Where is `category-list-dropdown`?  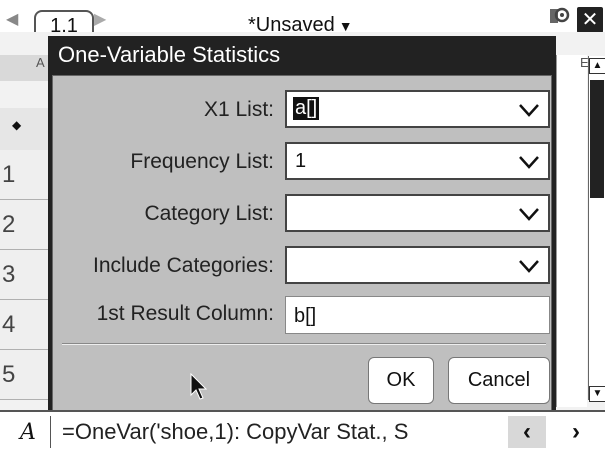
category-list-dropdown is located at coordinates (417, 213).